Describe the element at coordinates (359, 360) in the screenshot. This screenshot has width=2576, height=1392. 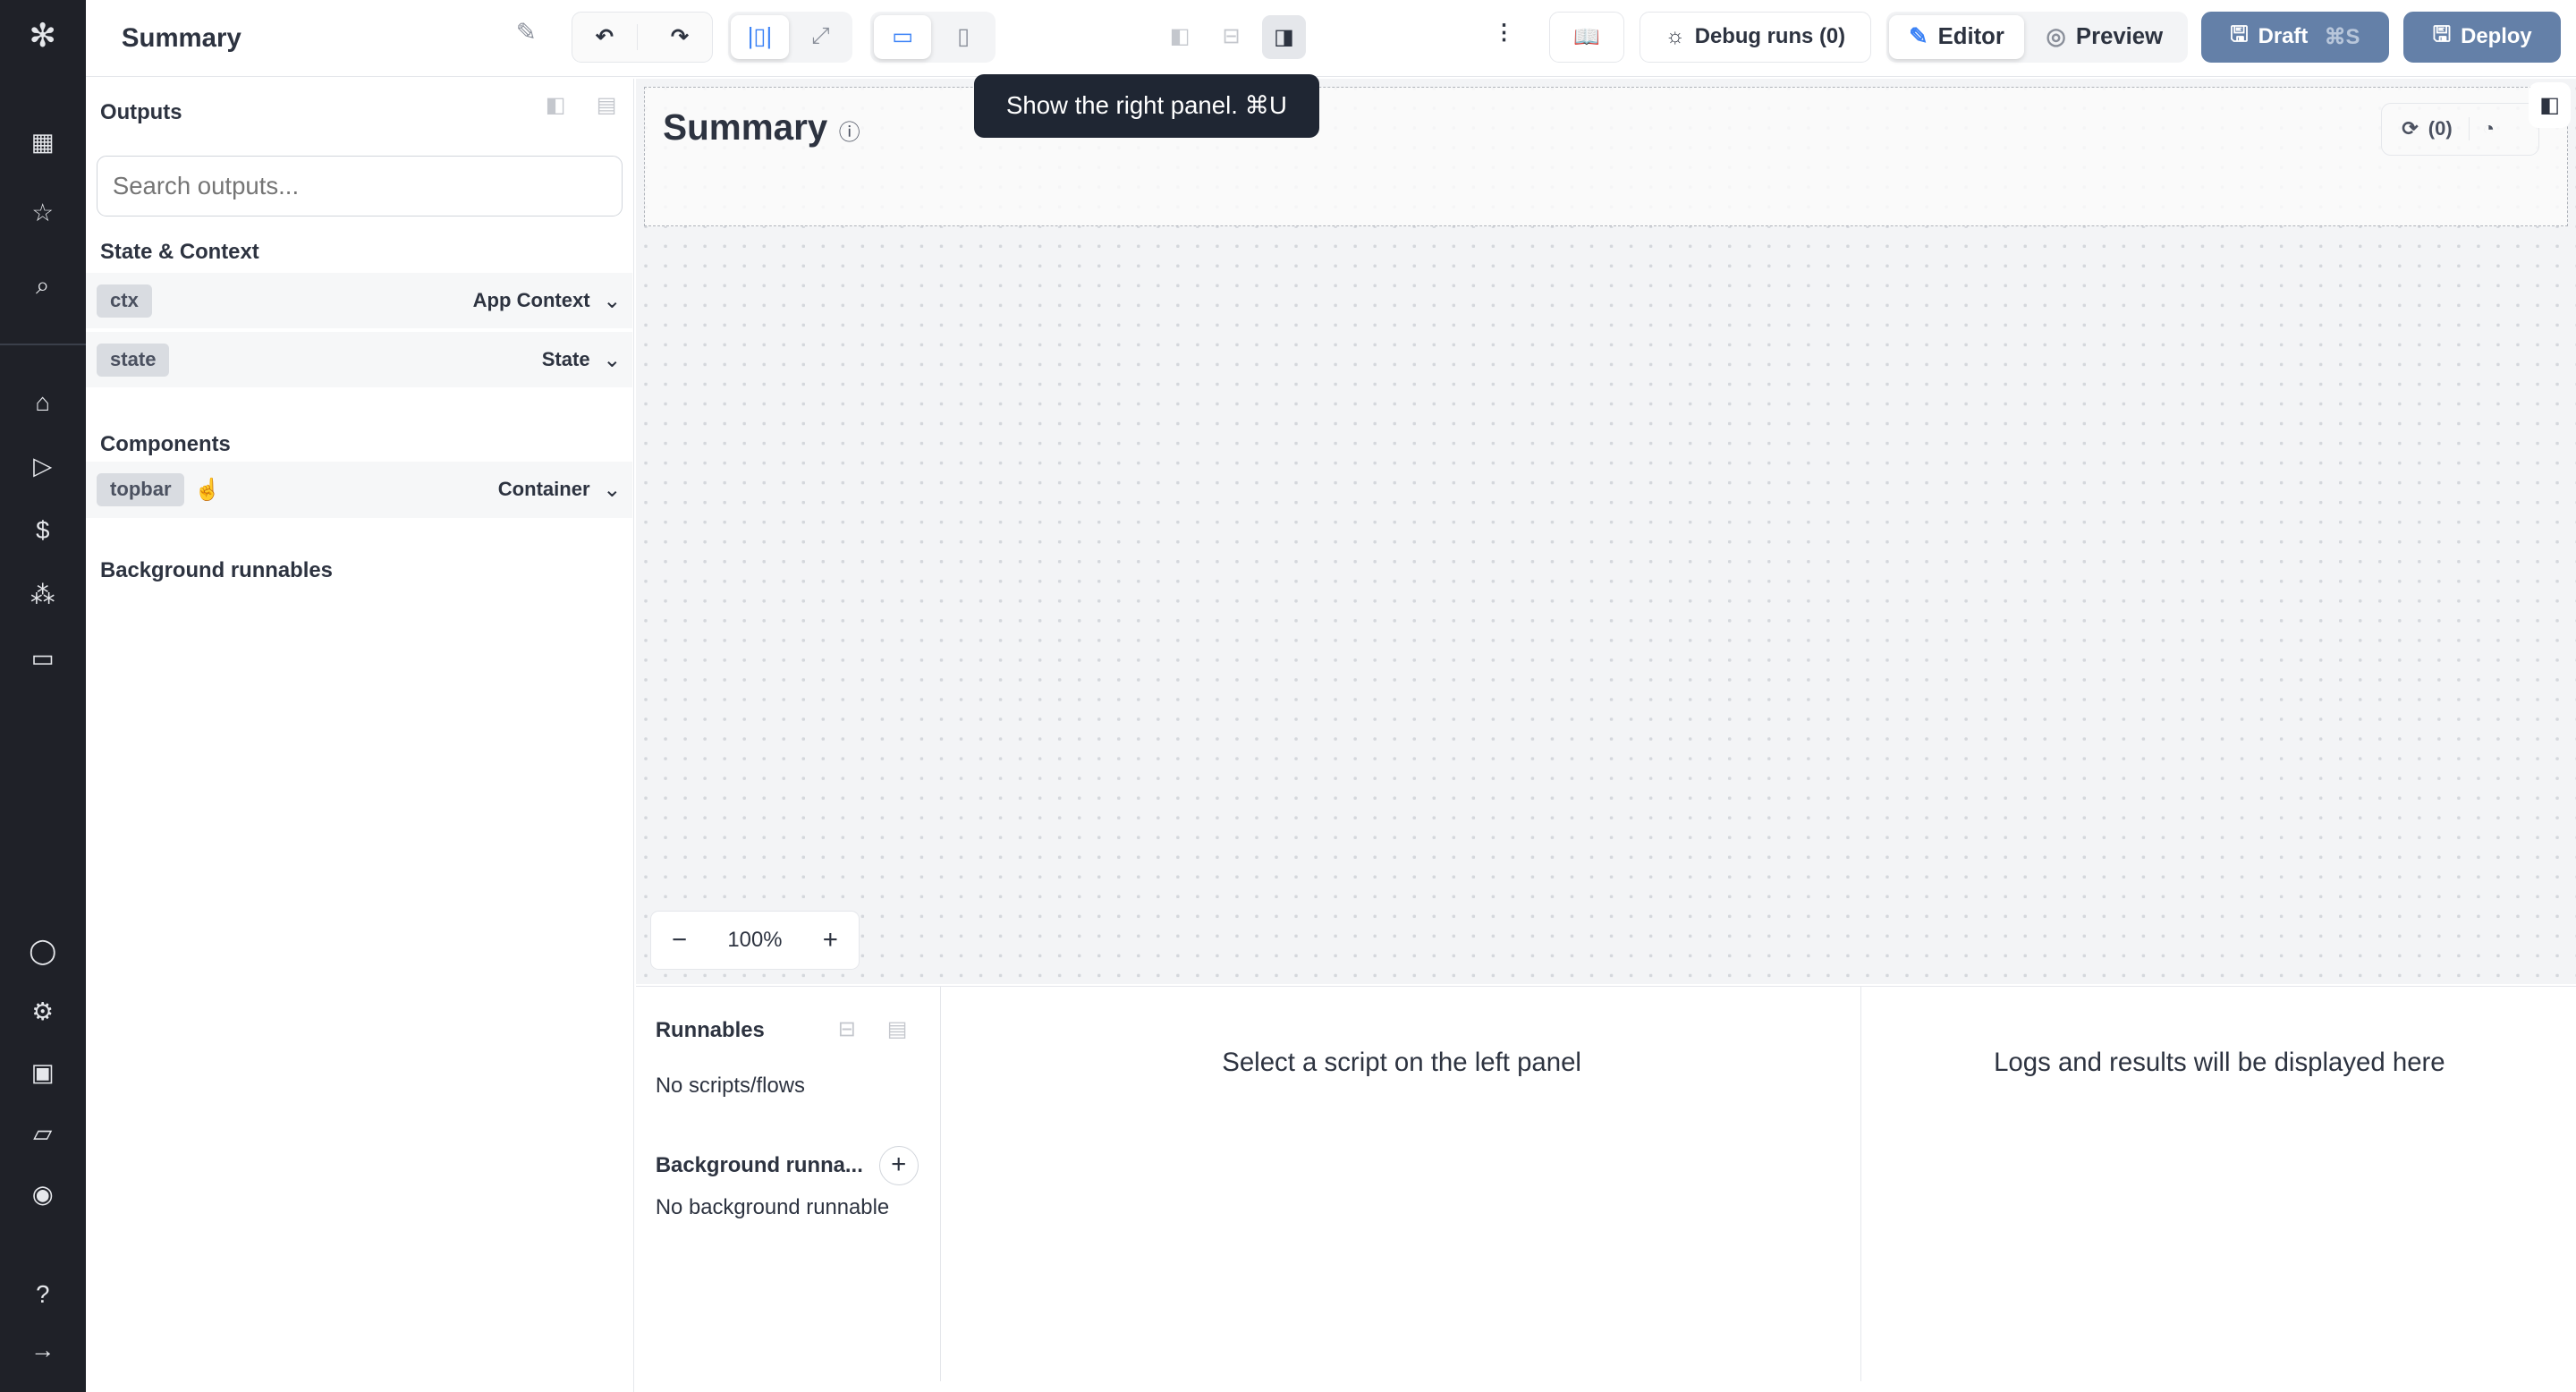
I see `output-row-state: state State ⌄` at that location.